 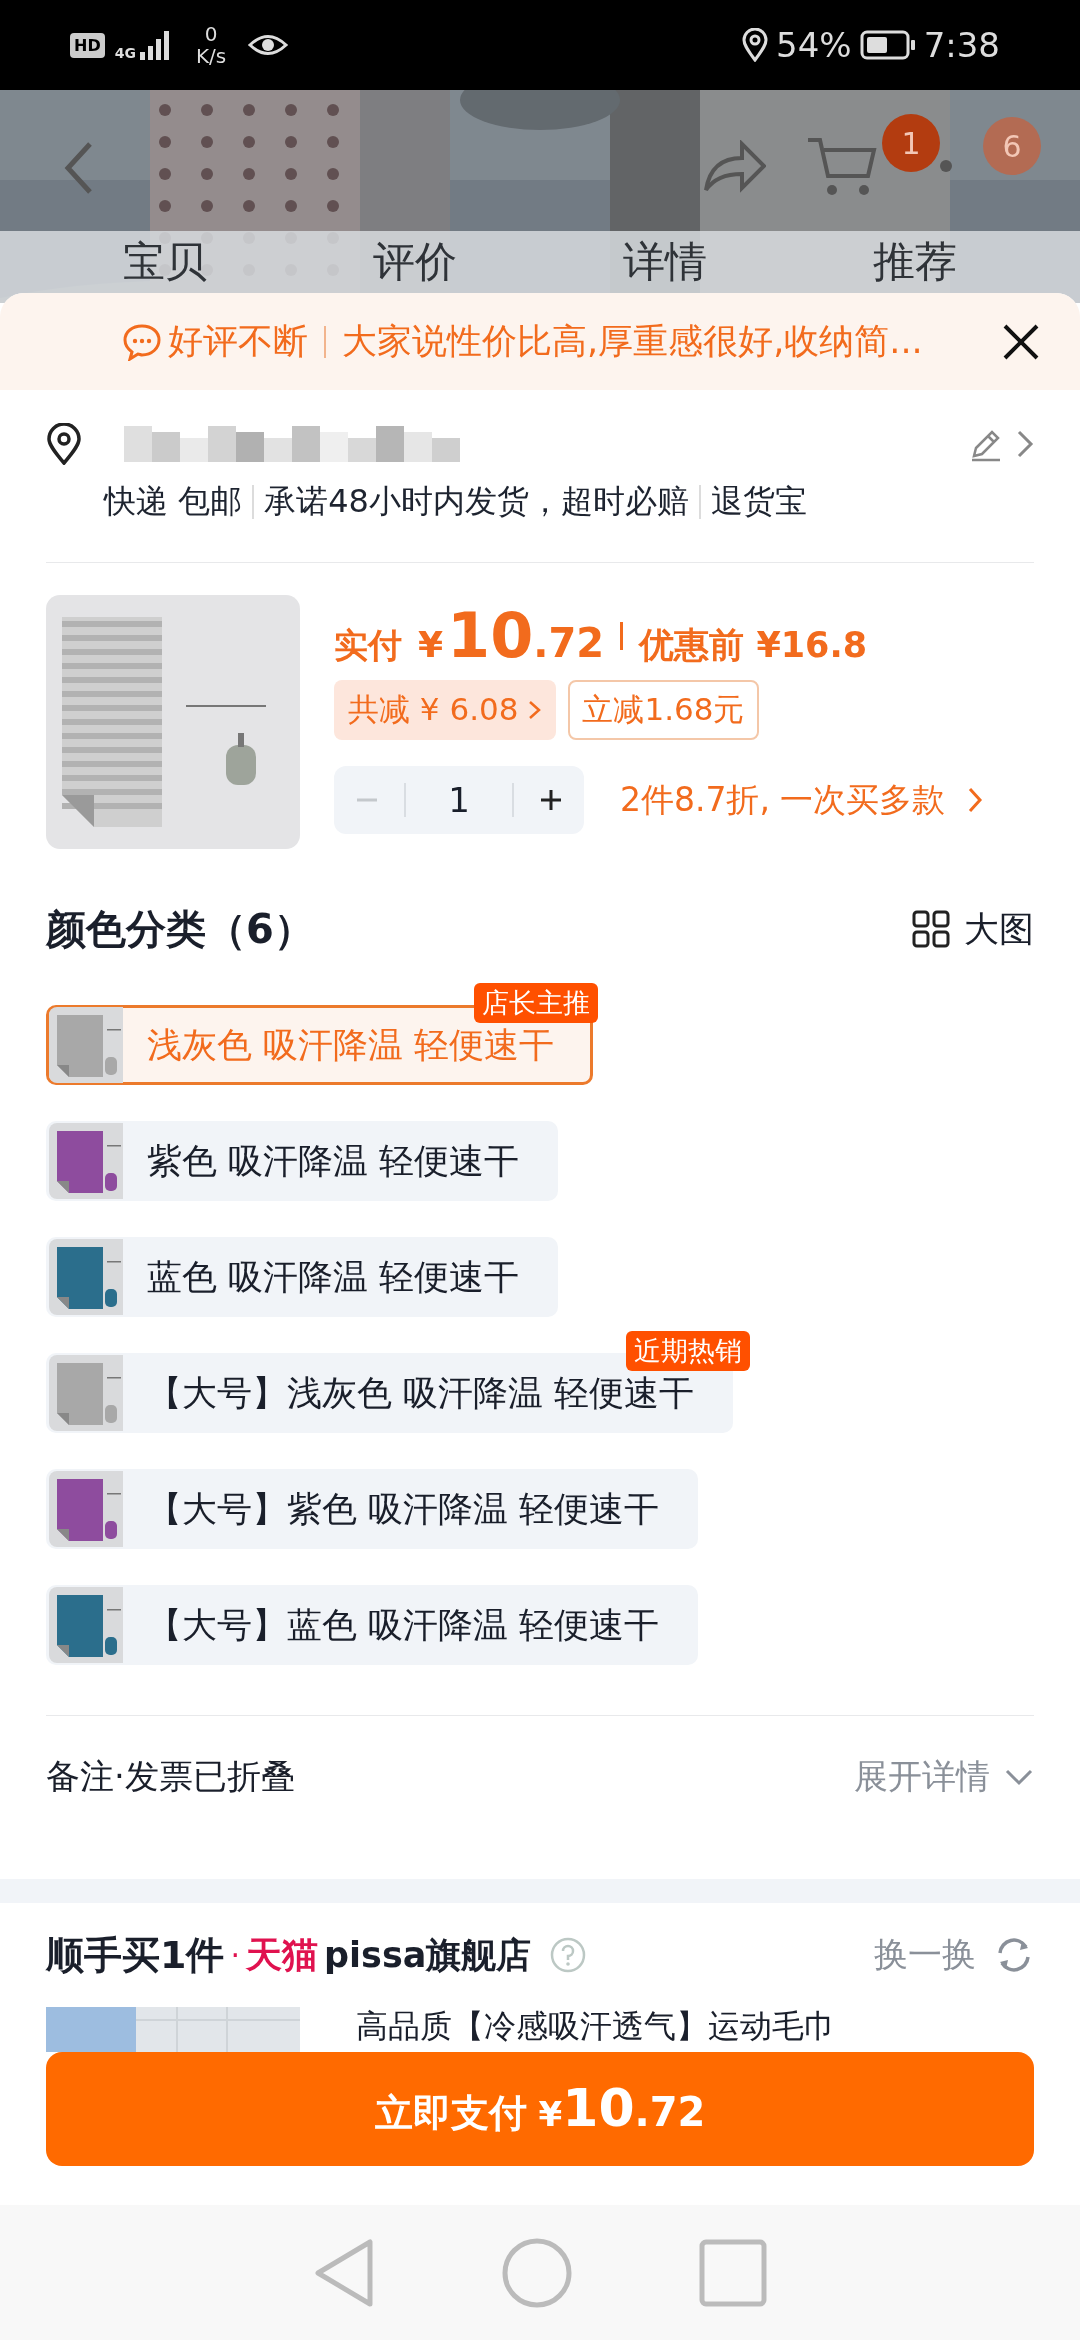 I want to click on store-name: pissa旗舰店, so click(x=428, y=1955).